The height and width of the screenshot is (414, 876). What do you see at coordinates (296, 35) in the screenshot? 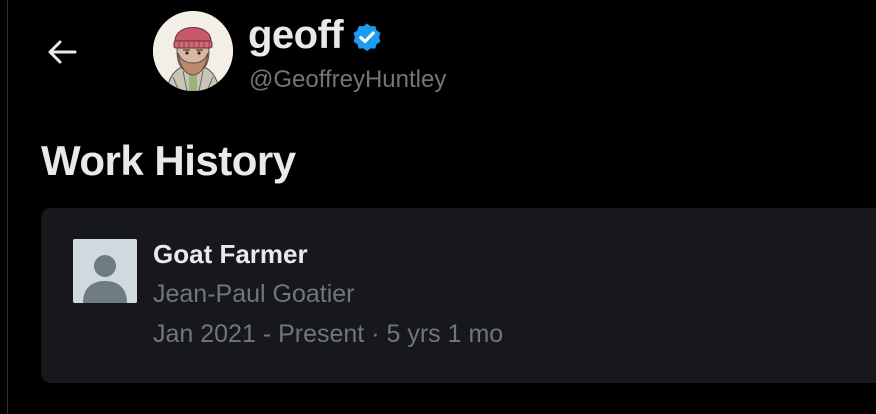
I see `profile-name: geoff` at bounding box center [296, 35].